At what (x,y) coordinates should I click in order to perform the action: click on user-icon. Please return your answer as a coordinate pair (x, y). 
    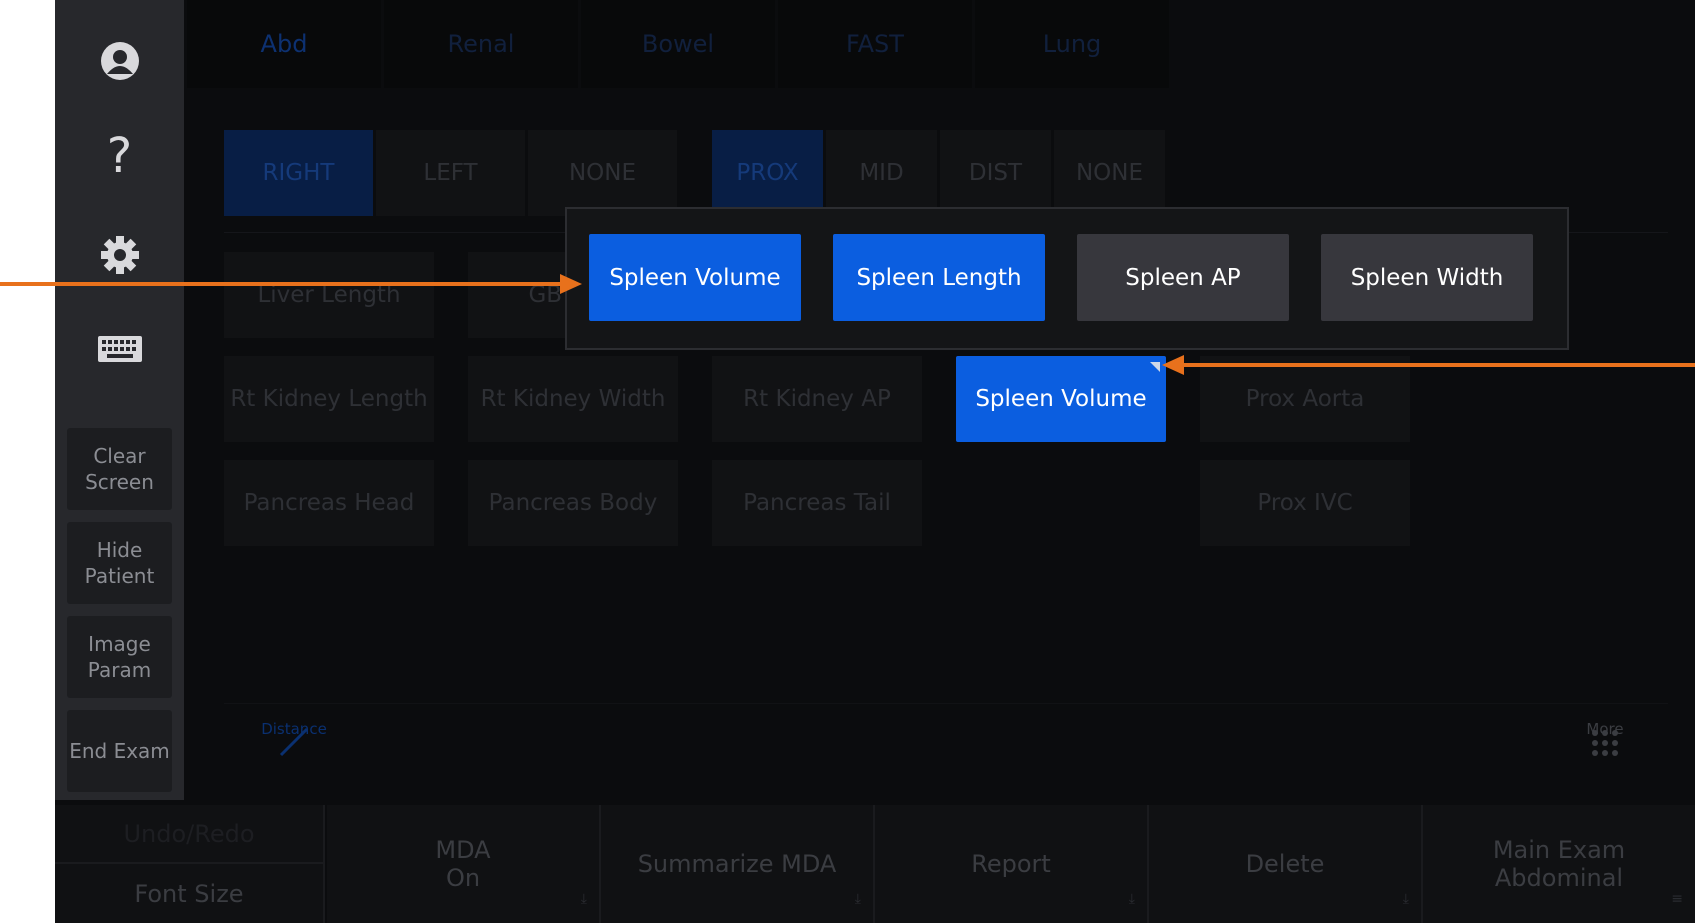
    Looking at the image, I should click on (119, 63).